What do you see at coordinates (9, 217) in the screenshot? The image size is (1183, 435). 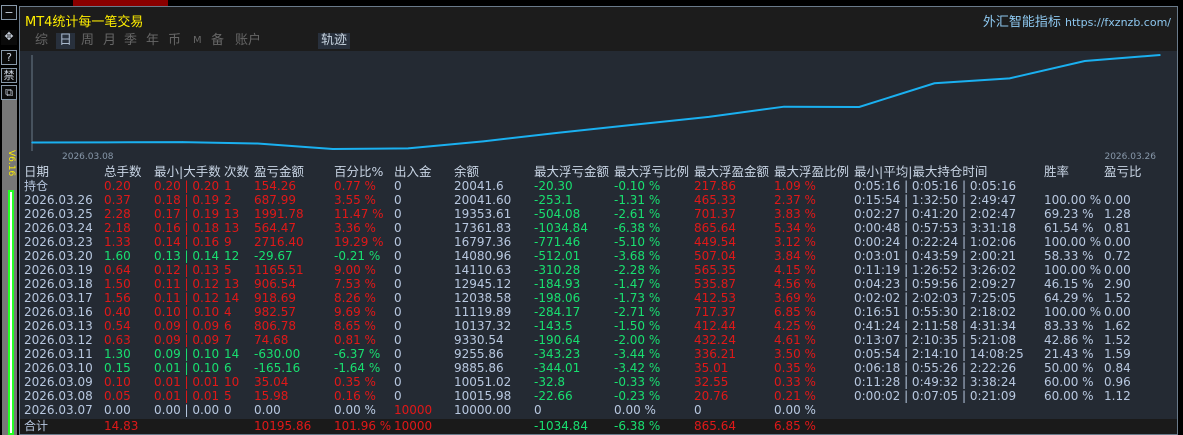 I see `left-toolbar: − ✥ ? 禁 ⧉ V6.16` at bounding box center [9, 217].